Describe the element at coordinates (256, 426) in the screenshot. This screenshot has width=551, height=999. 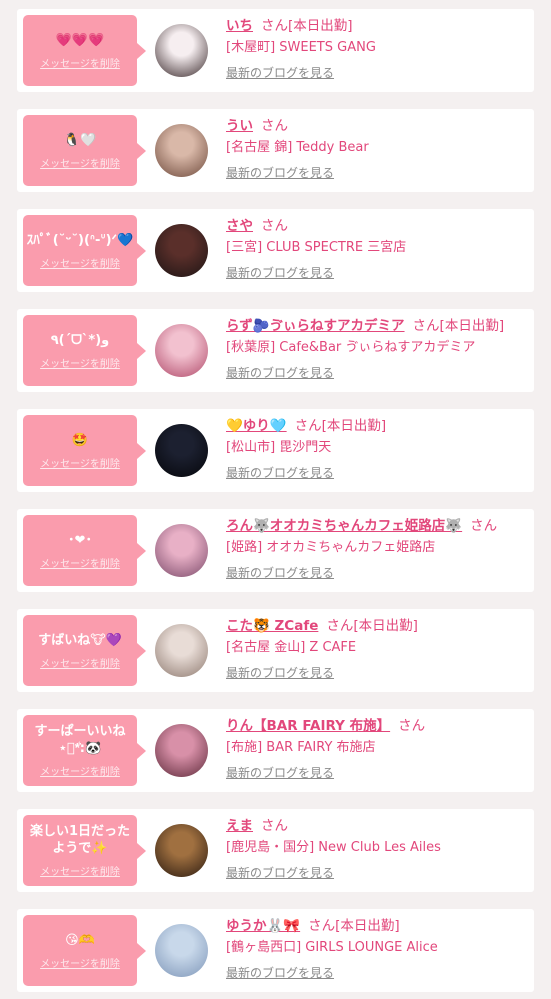
I see `cast-name-link: 💛ゆり🩵` at that location.